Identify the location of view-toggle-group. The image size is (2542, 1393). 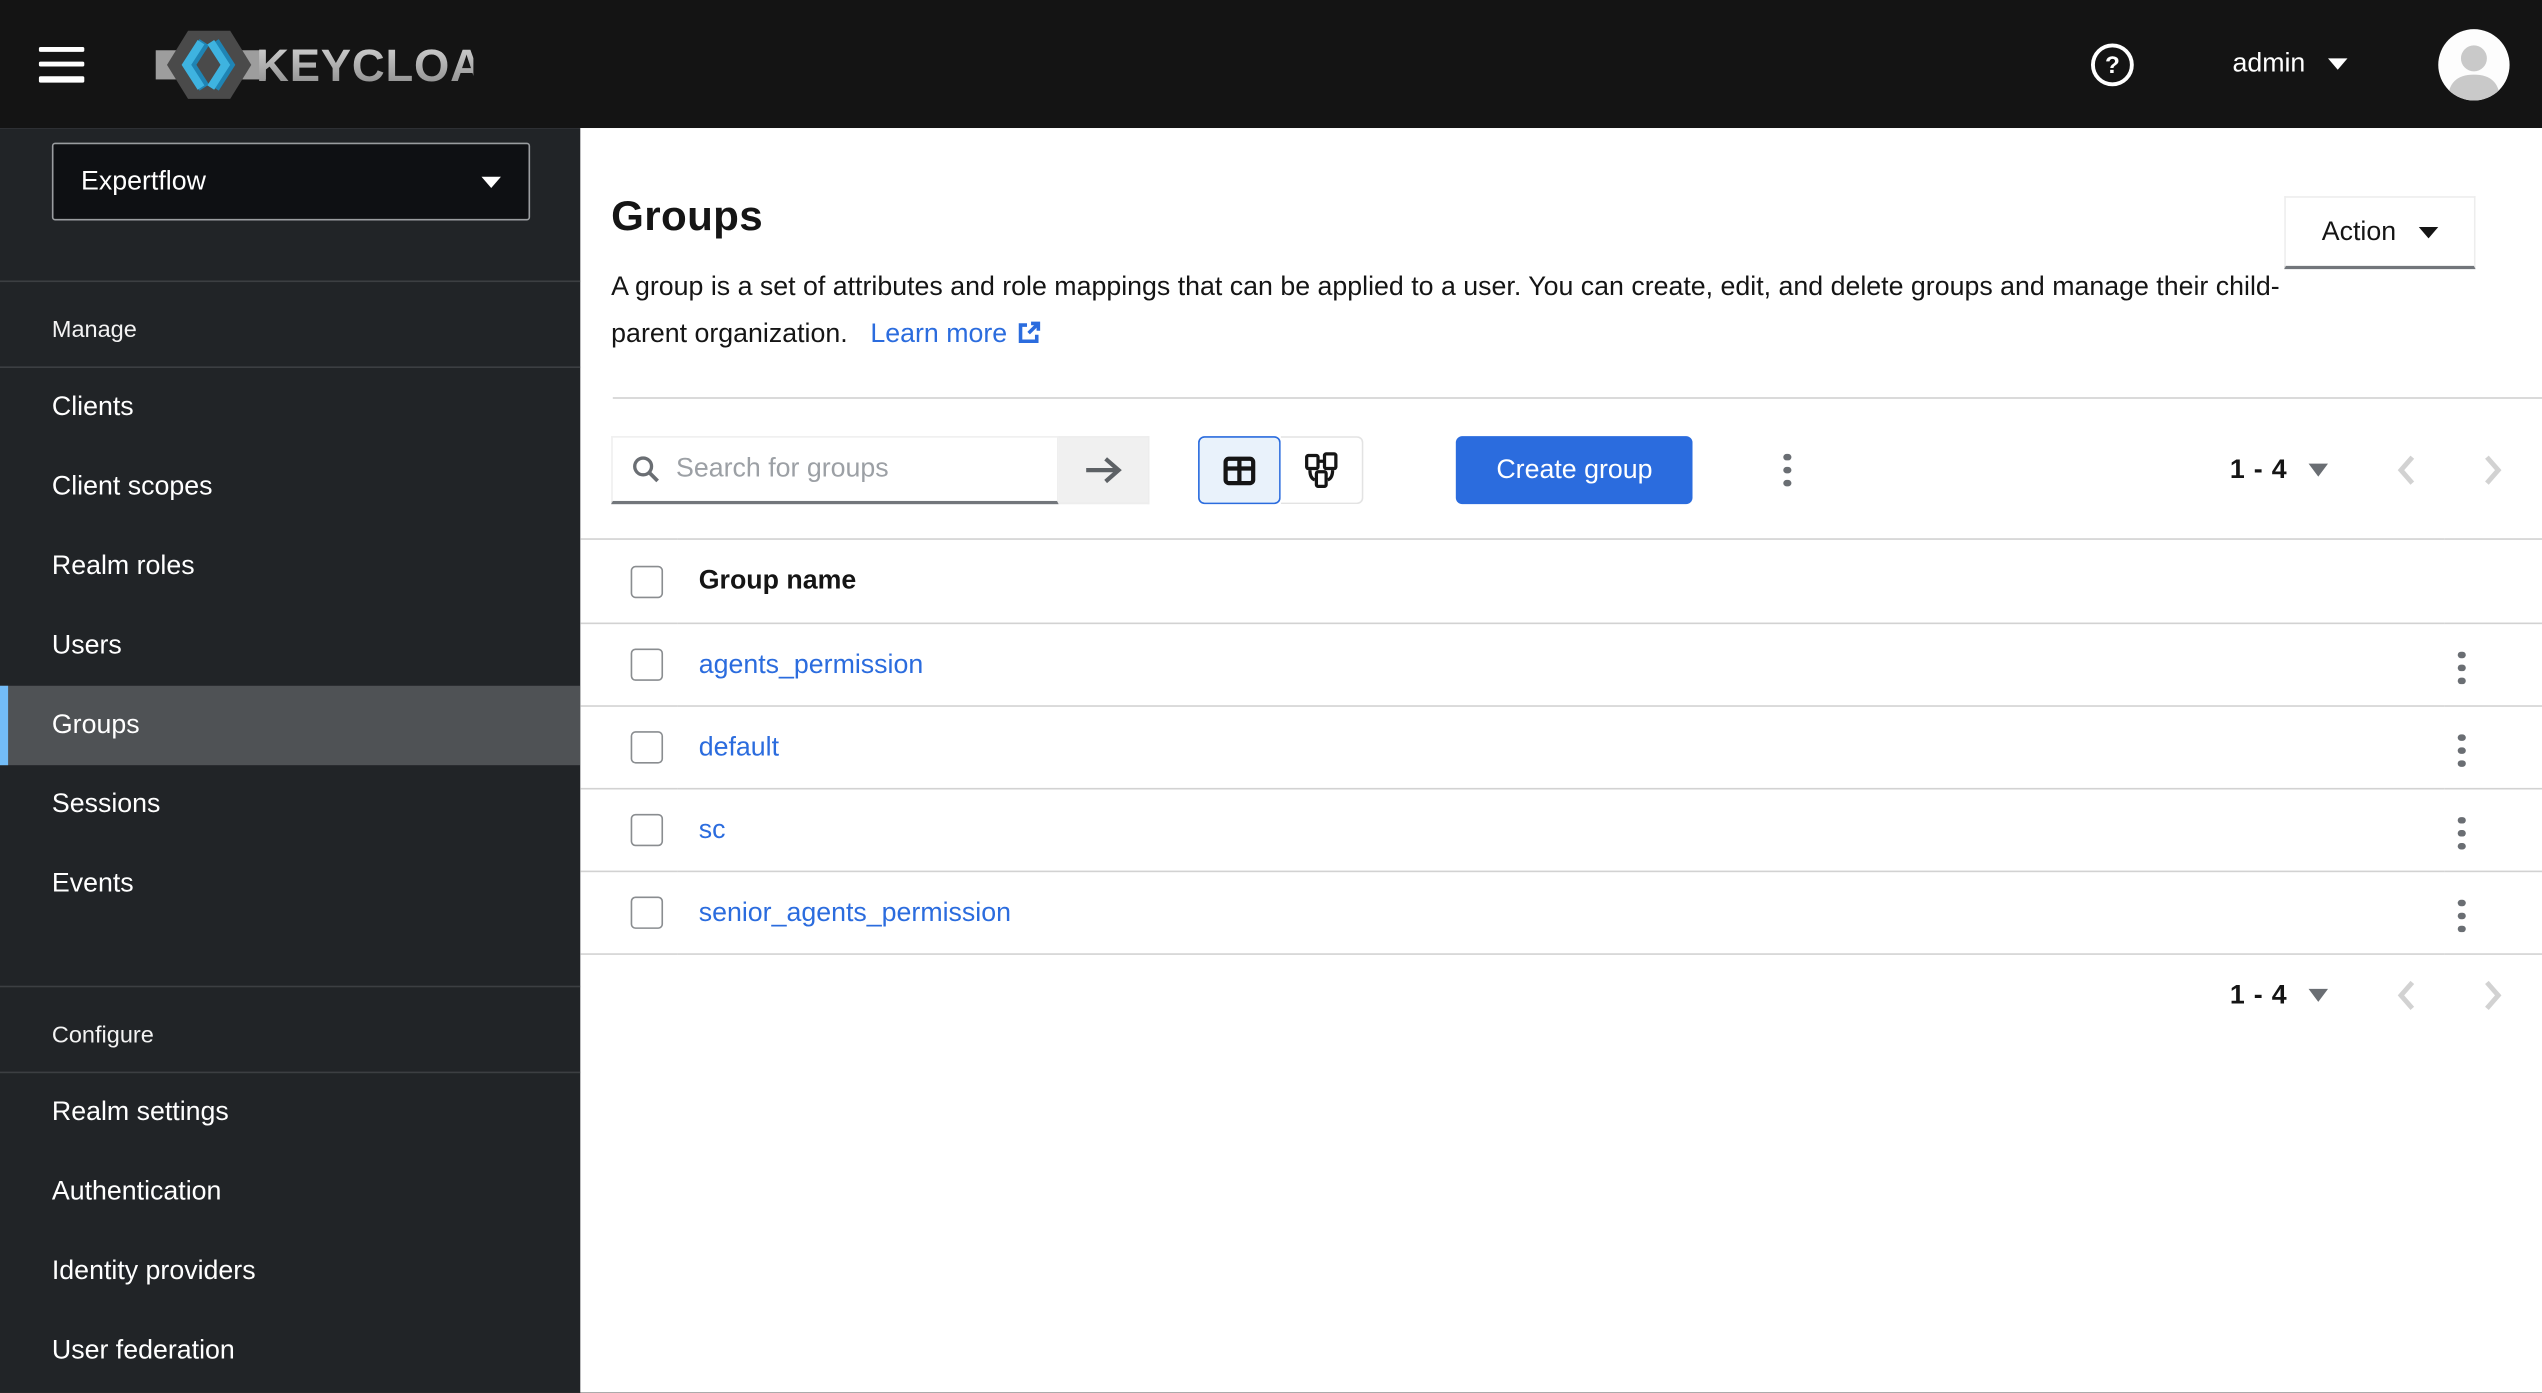
(1281, 470).